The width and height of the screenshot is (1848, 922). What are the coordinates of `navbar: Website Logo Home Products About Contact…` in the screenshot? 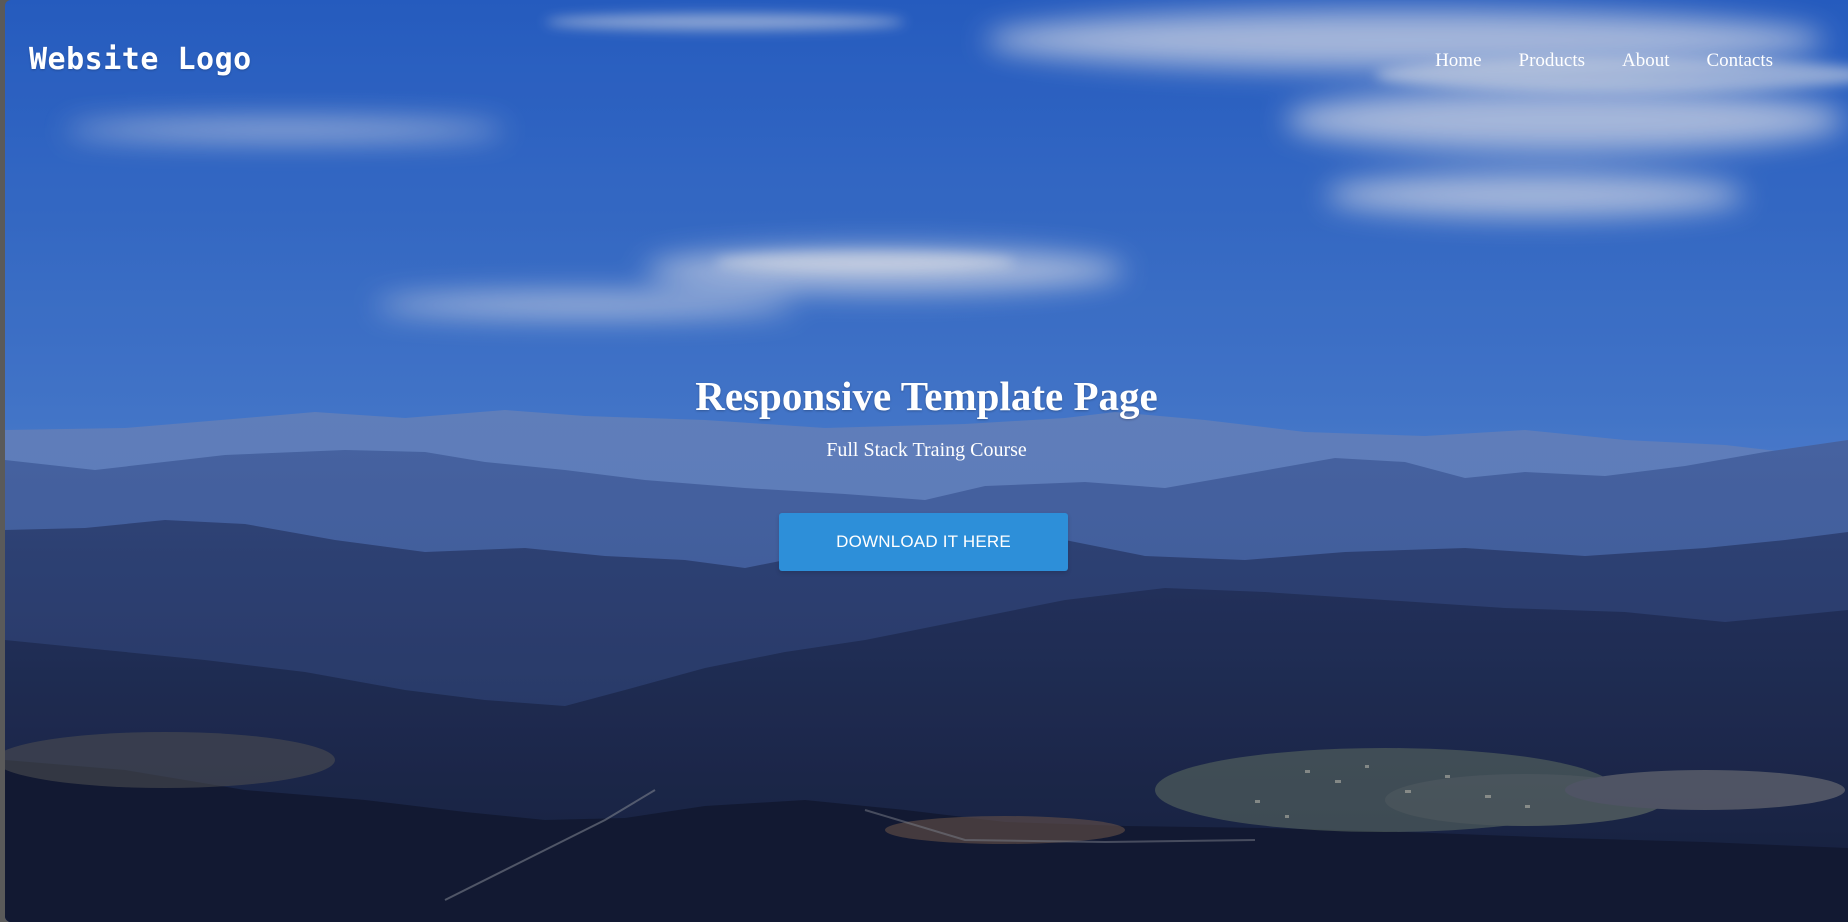 It's located at (926, 60).